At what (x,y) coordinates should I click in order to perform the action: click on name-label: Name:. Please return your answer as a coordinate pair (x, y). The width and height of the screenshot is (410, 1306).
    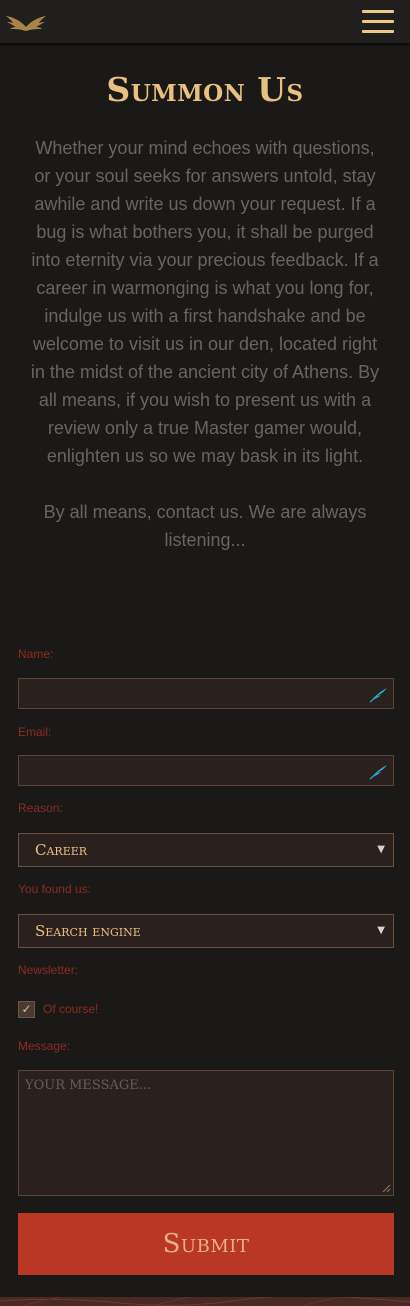
    Looking at the image, I should click on (36, 654).